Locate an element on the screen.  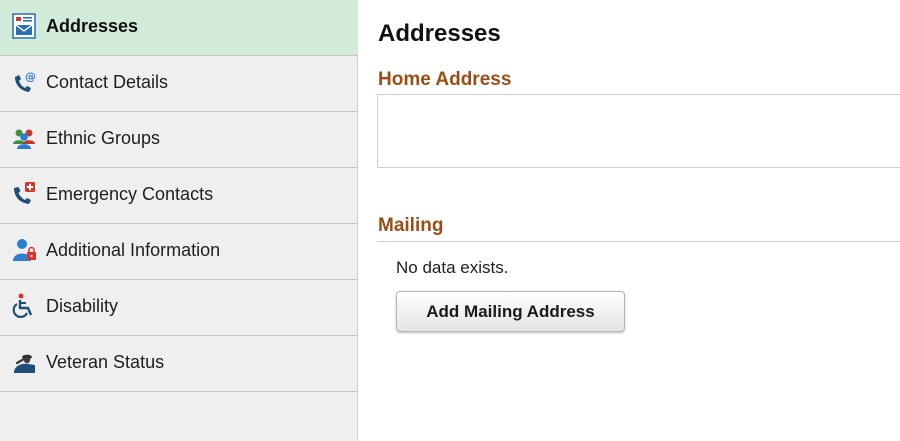
sidebar-item-disability: Disability is located at coordinates (179, 308).